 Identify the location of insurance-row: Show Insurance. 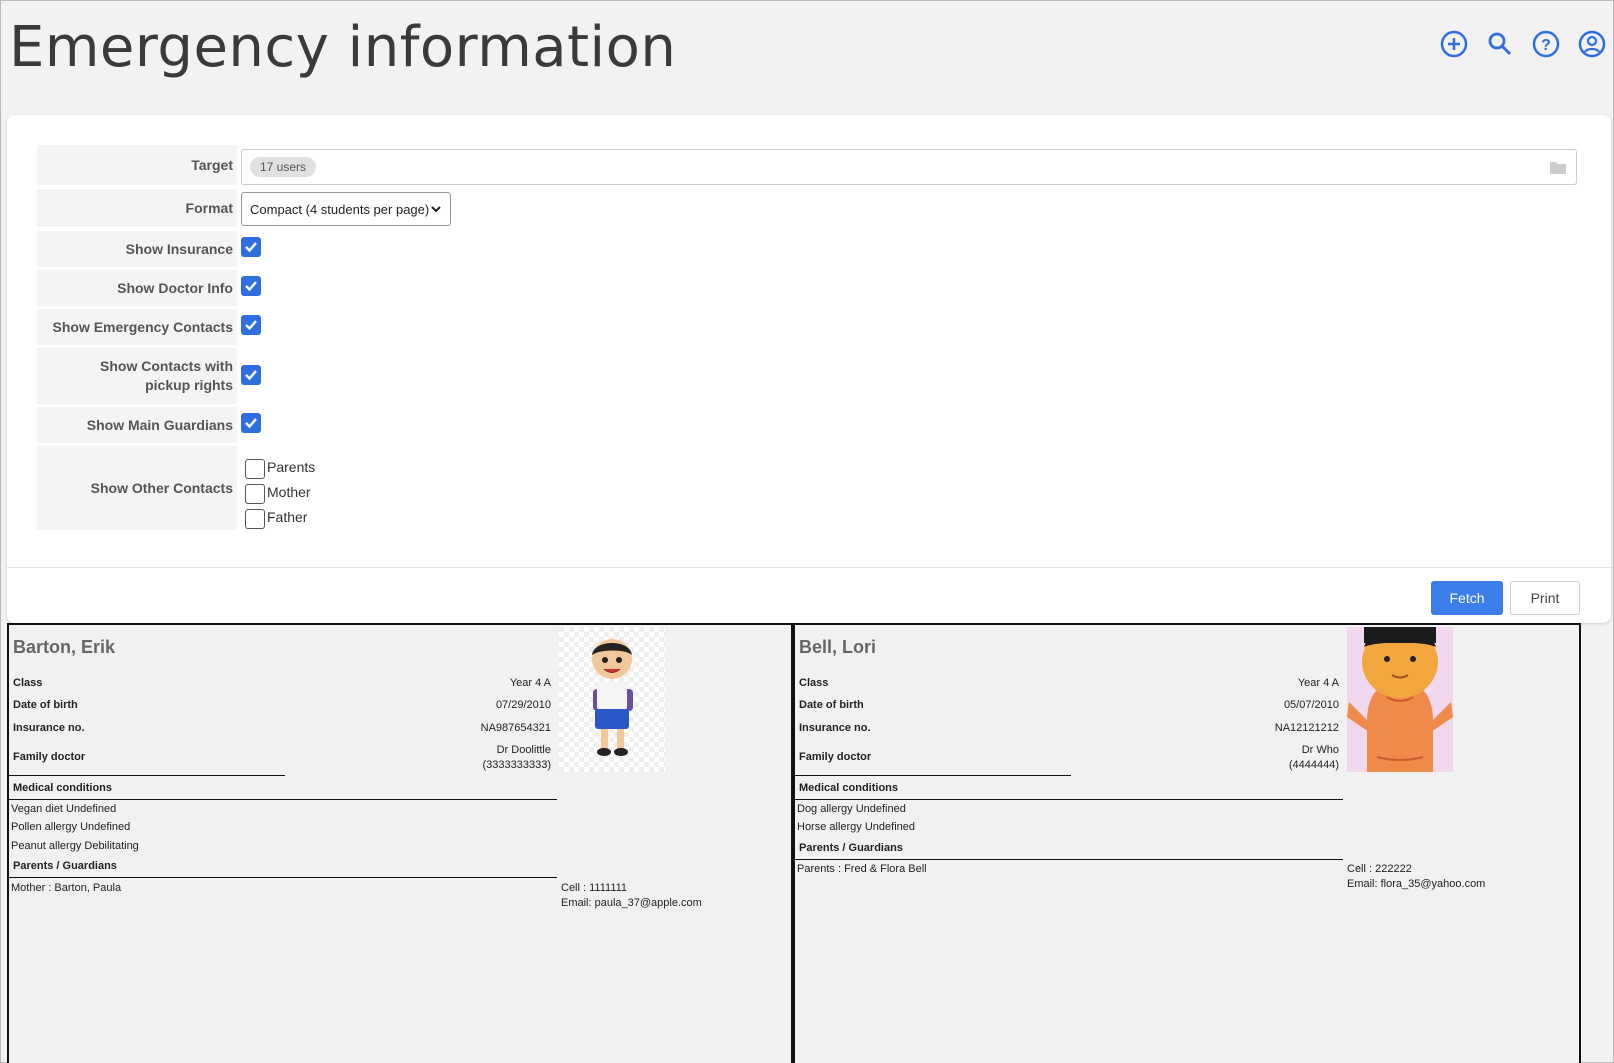
(137, 249).